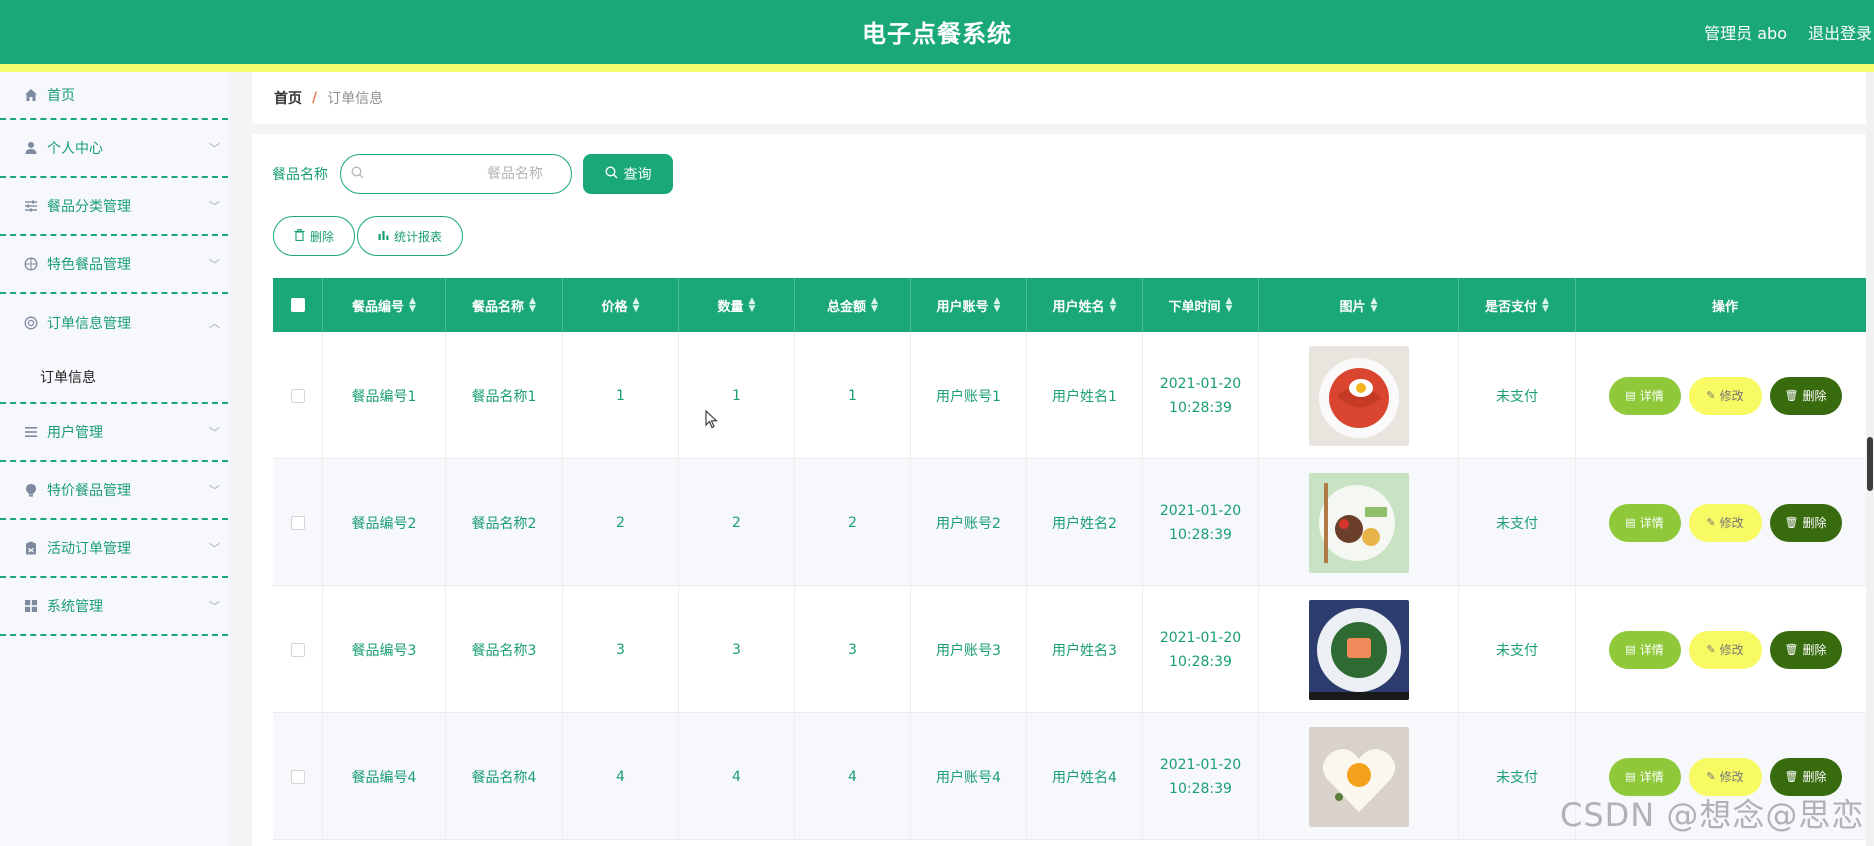 The width and height of the screenshot is (1874, 846). Describe the element at coordinates (1359, 305) in the screenshot. I see `column-header: 图片 ▲ ▼` at that location.